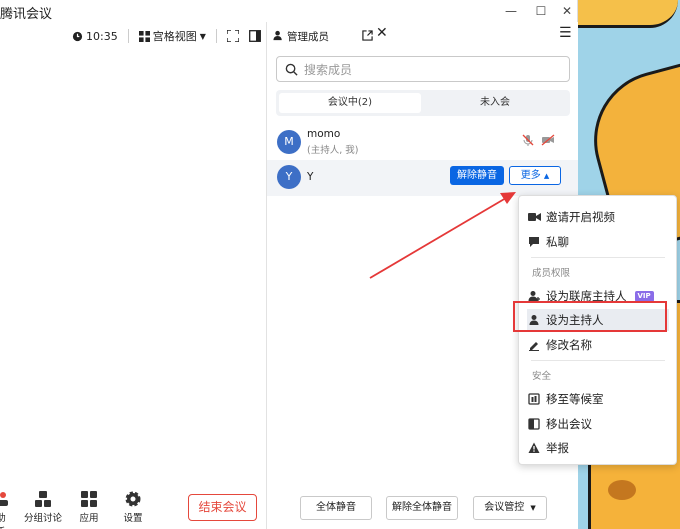 This screenshot has width=680, height=529. What do you see at coordinates (551, 273) in the screenshot?
I see `menu-section-permissions: 成员权限` at bounding box center [551, 273].